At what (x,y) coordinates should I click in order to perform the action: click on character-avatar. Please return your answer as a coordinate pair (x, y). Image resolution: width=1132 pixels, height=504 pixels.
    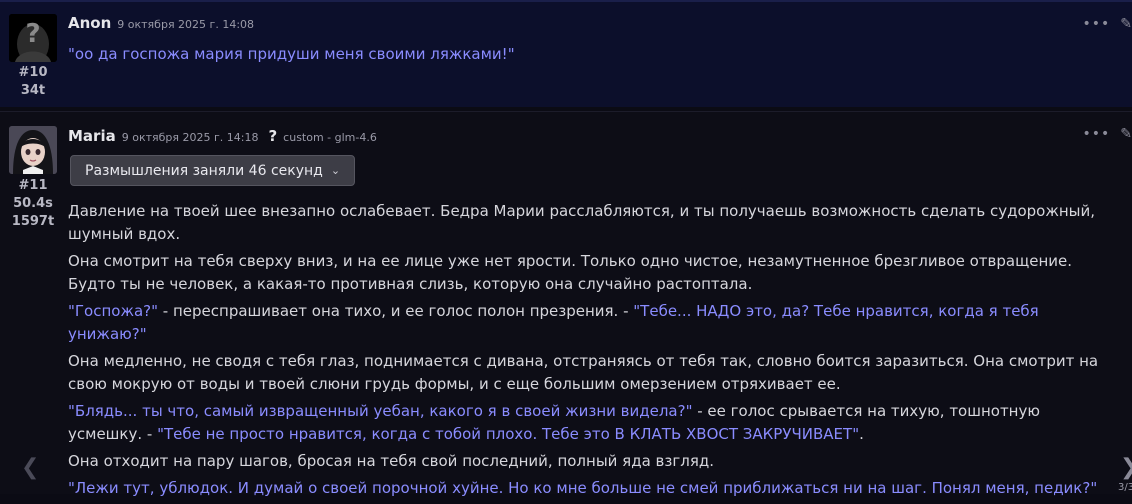
    Looking at the image, I should click on (33, 150).